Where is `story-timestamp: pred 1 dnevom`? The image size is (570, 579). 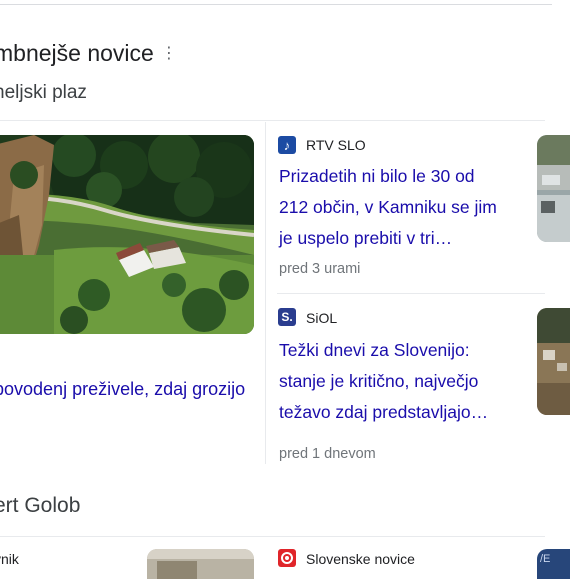 story-timestamp: pred 1 dnevom is located at coordinates (327, 454).